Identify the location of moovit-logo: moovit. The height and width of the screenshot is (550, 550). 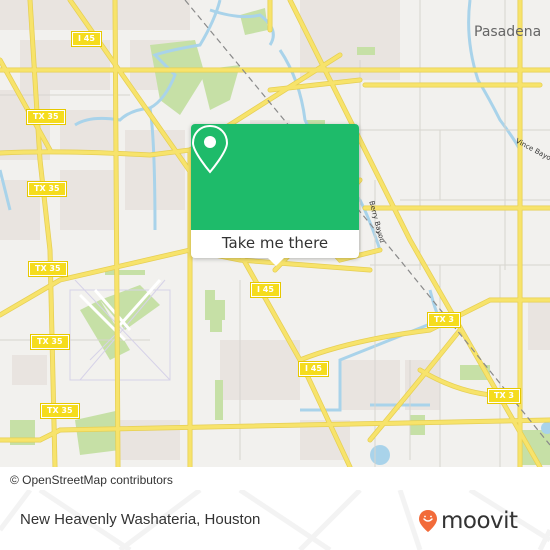
(468, 521).